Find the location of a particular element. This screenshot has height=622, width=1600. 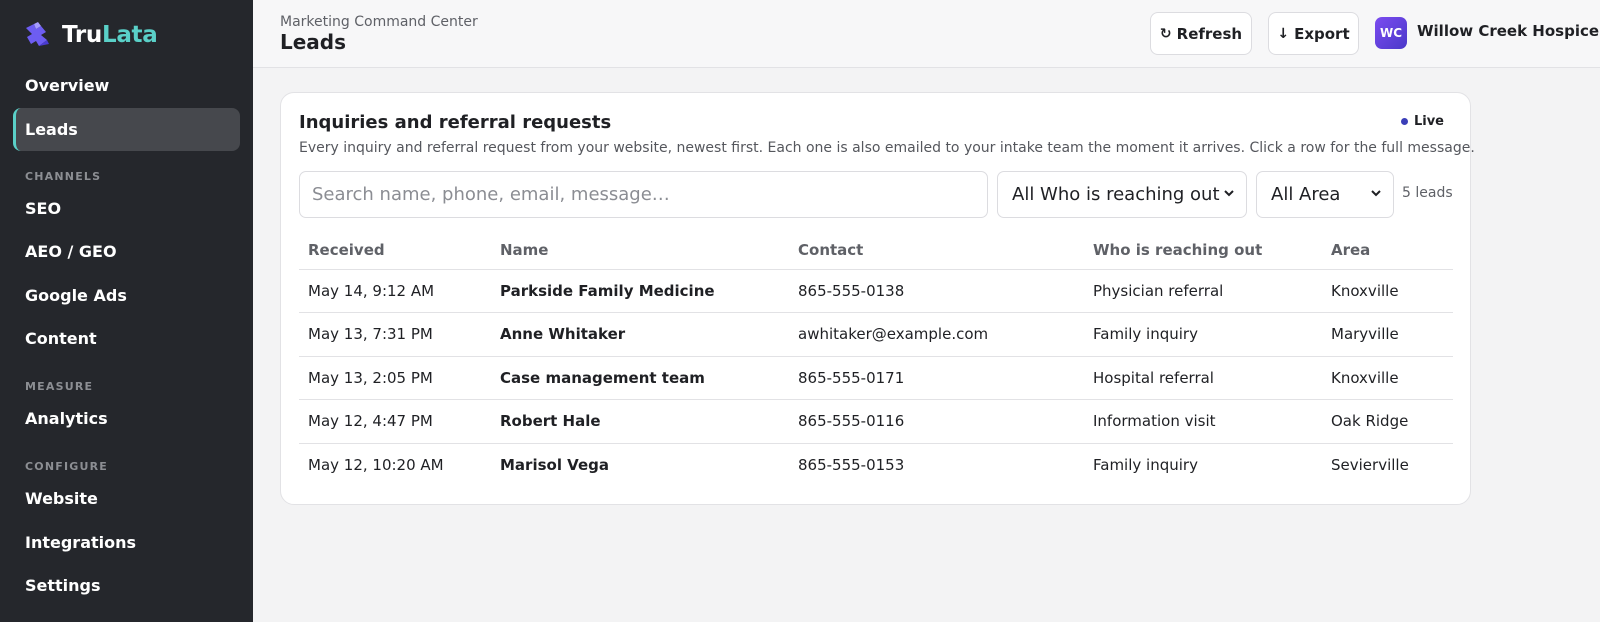

breadcrumb: Marketing Command Center is located at coordinates (379, 22).